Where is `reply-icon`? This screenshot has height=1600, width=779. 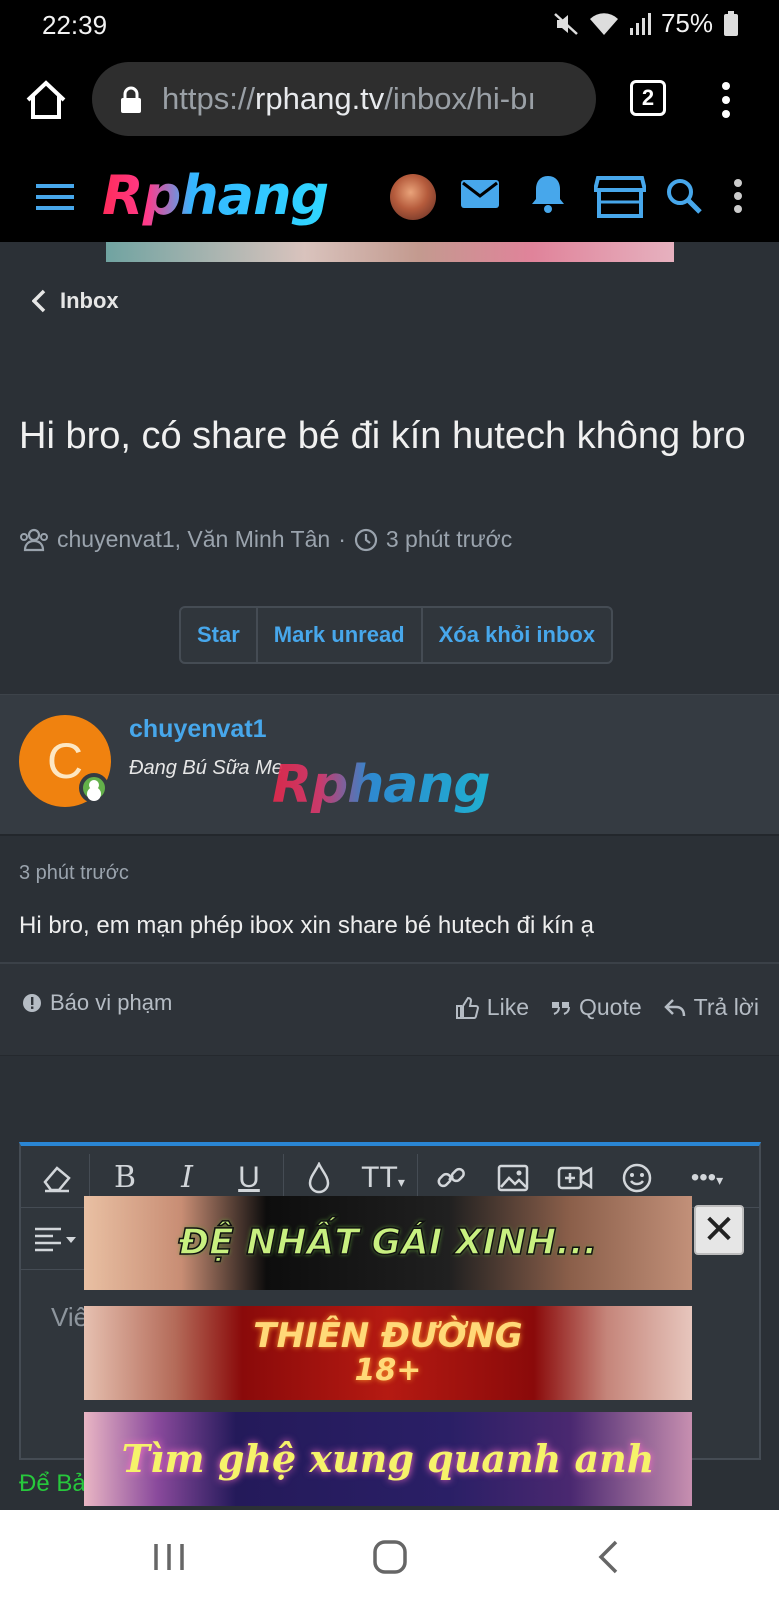 reply-icon is located at coordinates (674, 1007).